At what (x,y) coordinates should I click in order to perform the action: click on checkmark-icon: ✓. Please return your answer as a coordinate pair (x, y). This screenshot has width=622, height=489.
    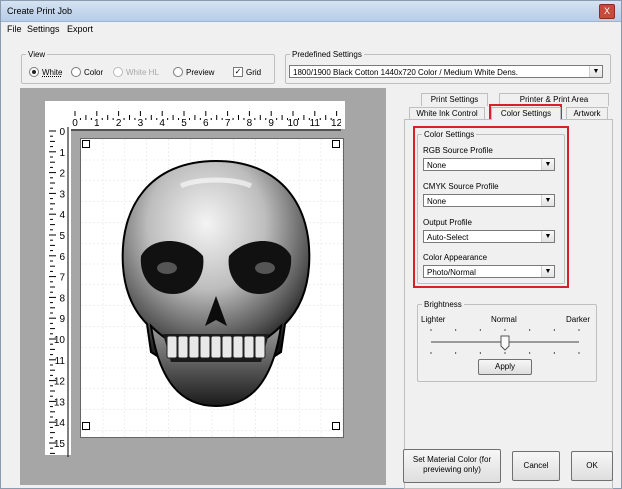
    Looking at the image, I should click on (238, 72).